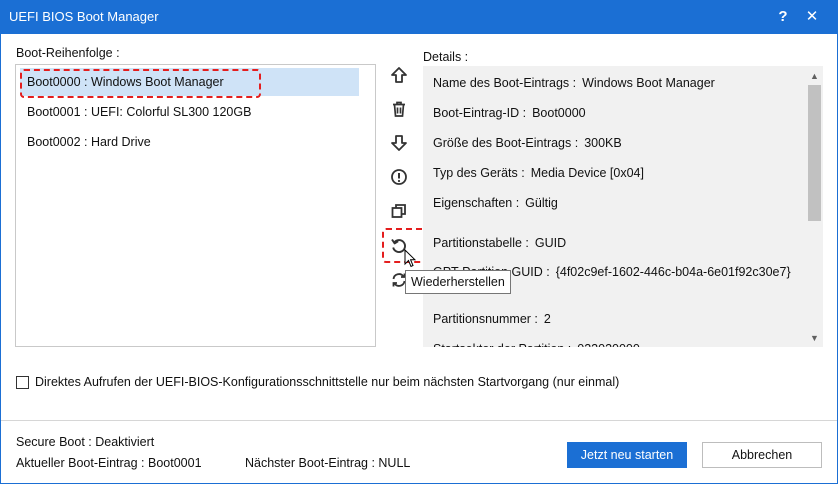 Image resolution: width=838 pixels, height=484 pixels. Describe the element at coordinates (446, 57) in the screenshot. I see `details-label: Details :` at that location.